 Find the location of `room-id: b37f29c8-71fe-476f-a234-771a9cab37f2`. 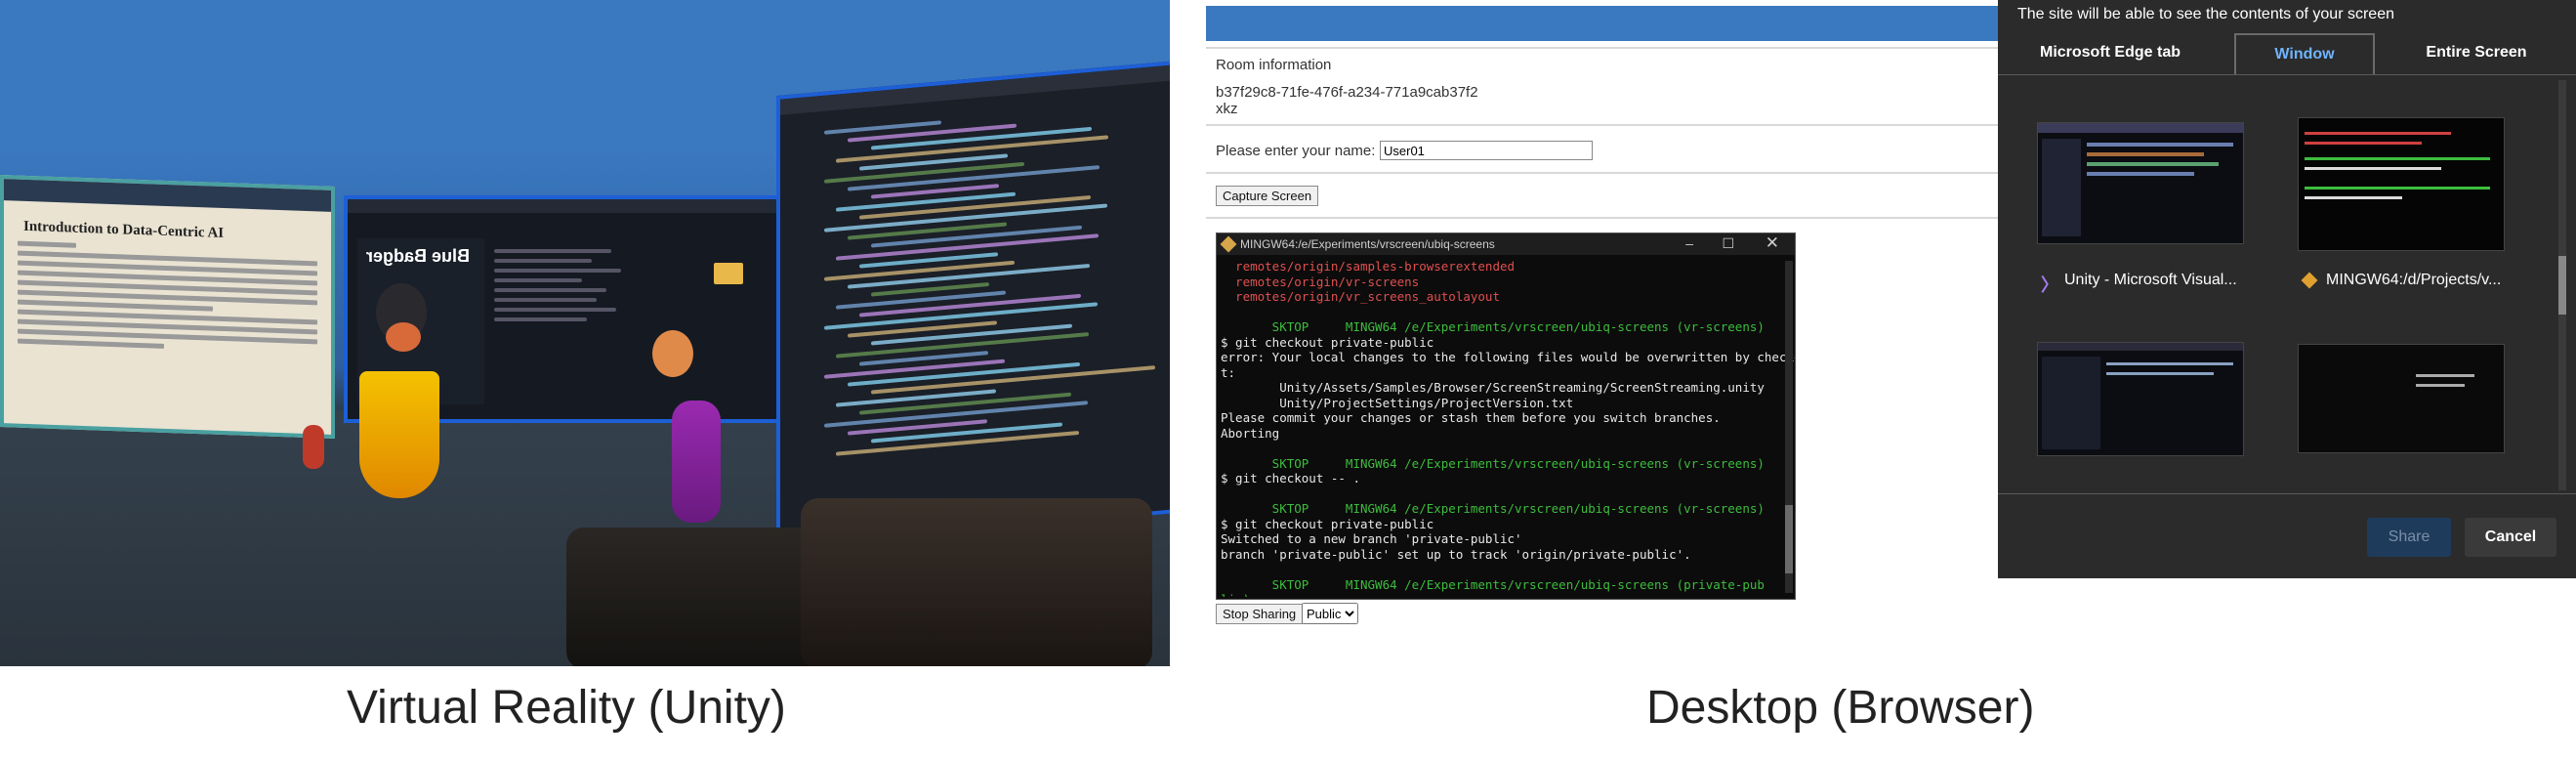

room-id: b37f29c8-71fe-476f-a234-771a9cab37f2 is located at coordinates (1347, 92).